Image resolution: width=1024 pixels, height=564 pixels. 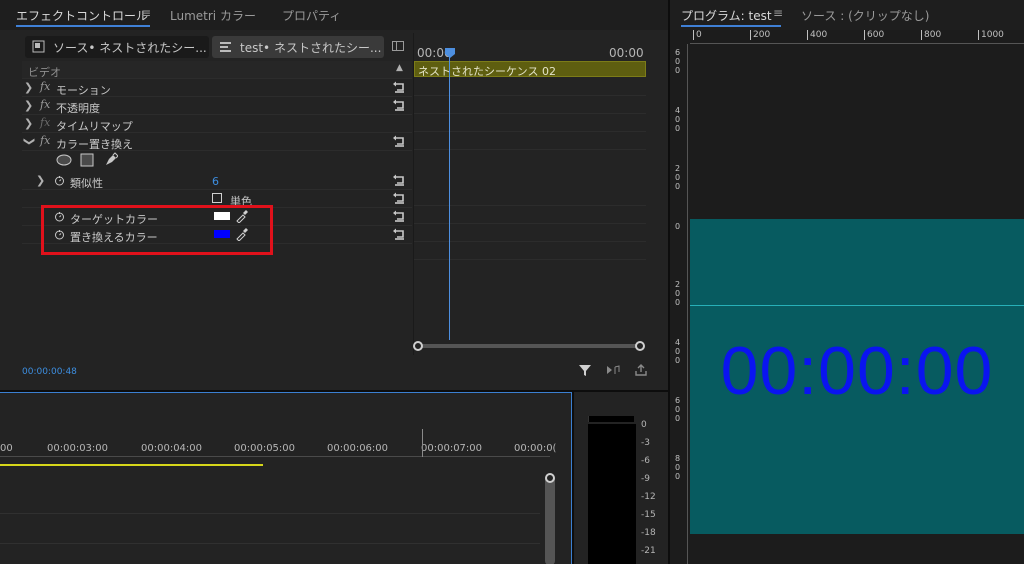 I want to click on timeline-timecode: 00:00:03:00, so click(x=78, y=448).